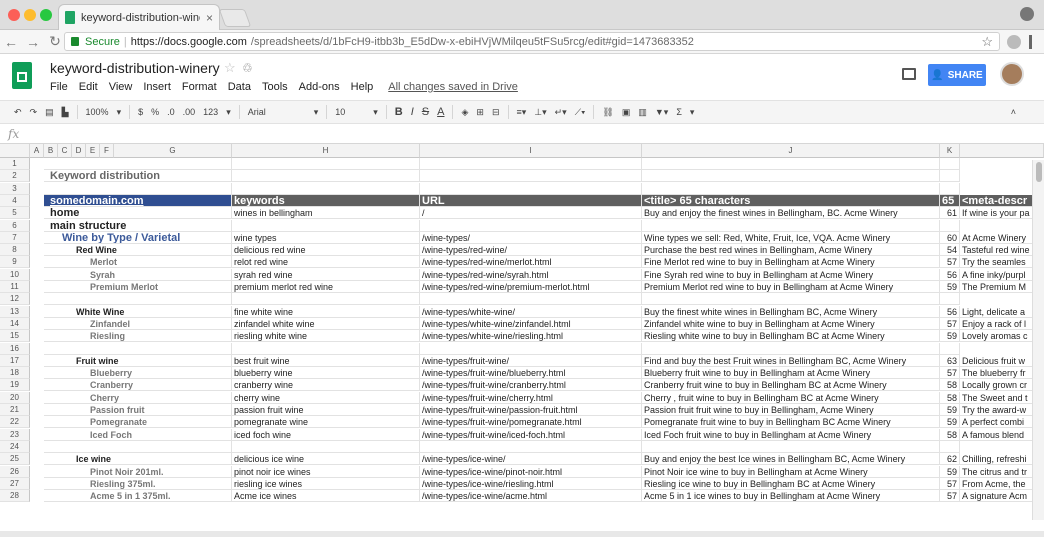  I want to click on menu-tools: Tools, so click(275, 87).